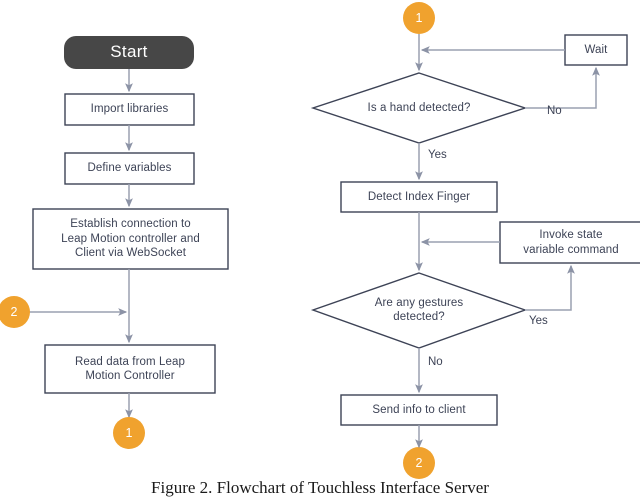 The height and width of the screenshot is (501, 640). What do you see at coordinates (419, 18) in the screenshot?
I see `right-connector-1: 1` at bounding box center [419, 18].